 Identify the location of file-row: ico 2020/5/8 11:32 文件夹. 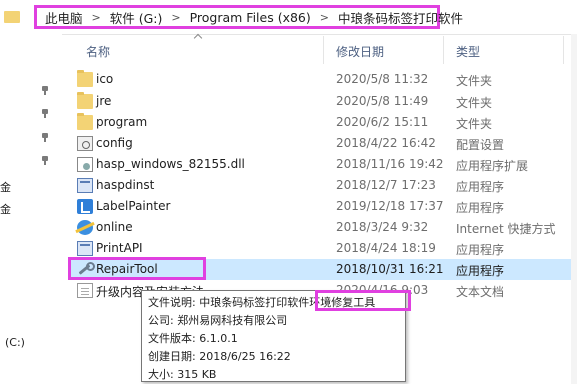
(323, 79).